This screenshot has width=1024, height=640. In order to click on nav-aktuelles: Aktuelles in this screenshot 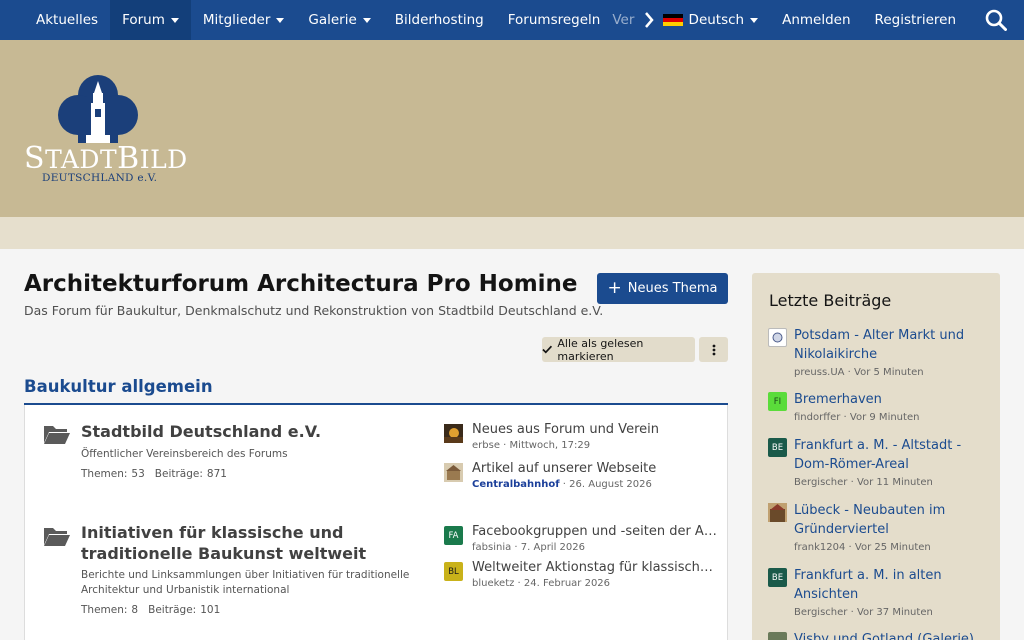, I will do `click(55, 20)`.